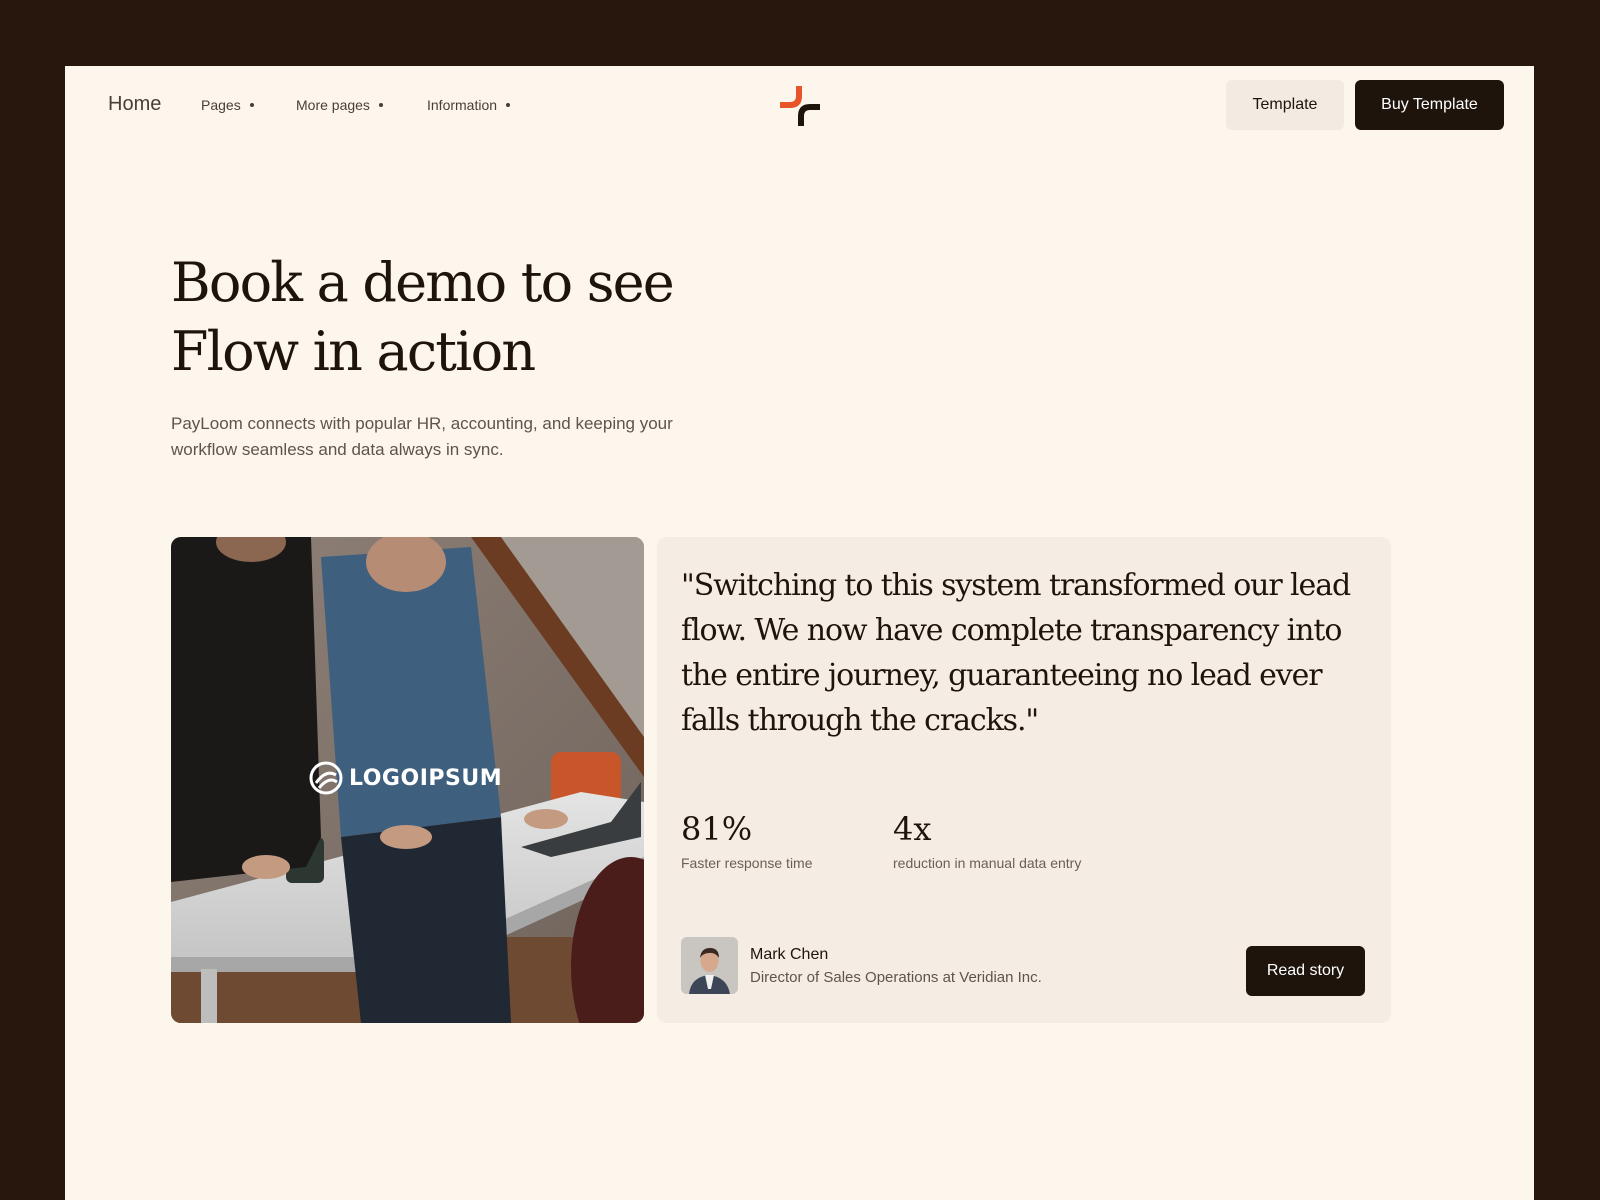  What do you see at coordinates (987, 863) in the screenshot?
I see `stat-label: reduction in manual data entry` at bounding box center [987, 863].